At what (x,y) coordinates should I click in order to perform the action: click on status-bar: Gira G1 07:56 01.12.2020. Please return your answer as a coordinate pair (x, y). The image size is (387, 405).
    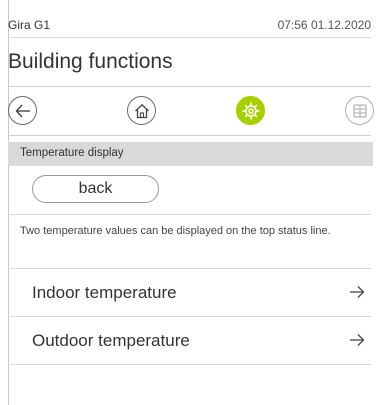
    Looking at the image, I should click on (189, 25).